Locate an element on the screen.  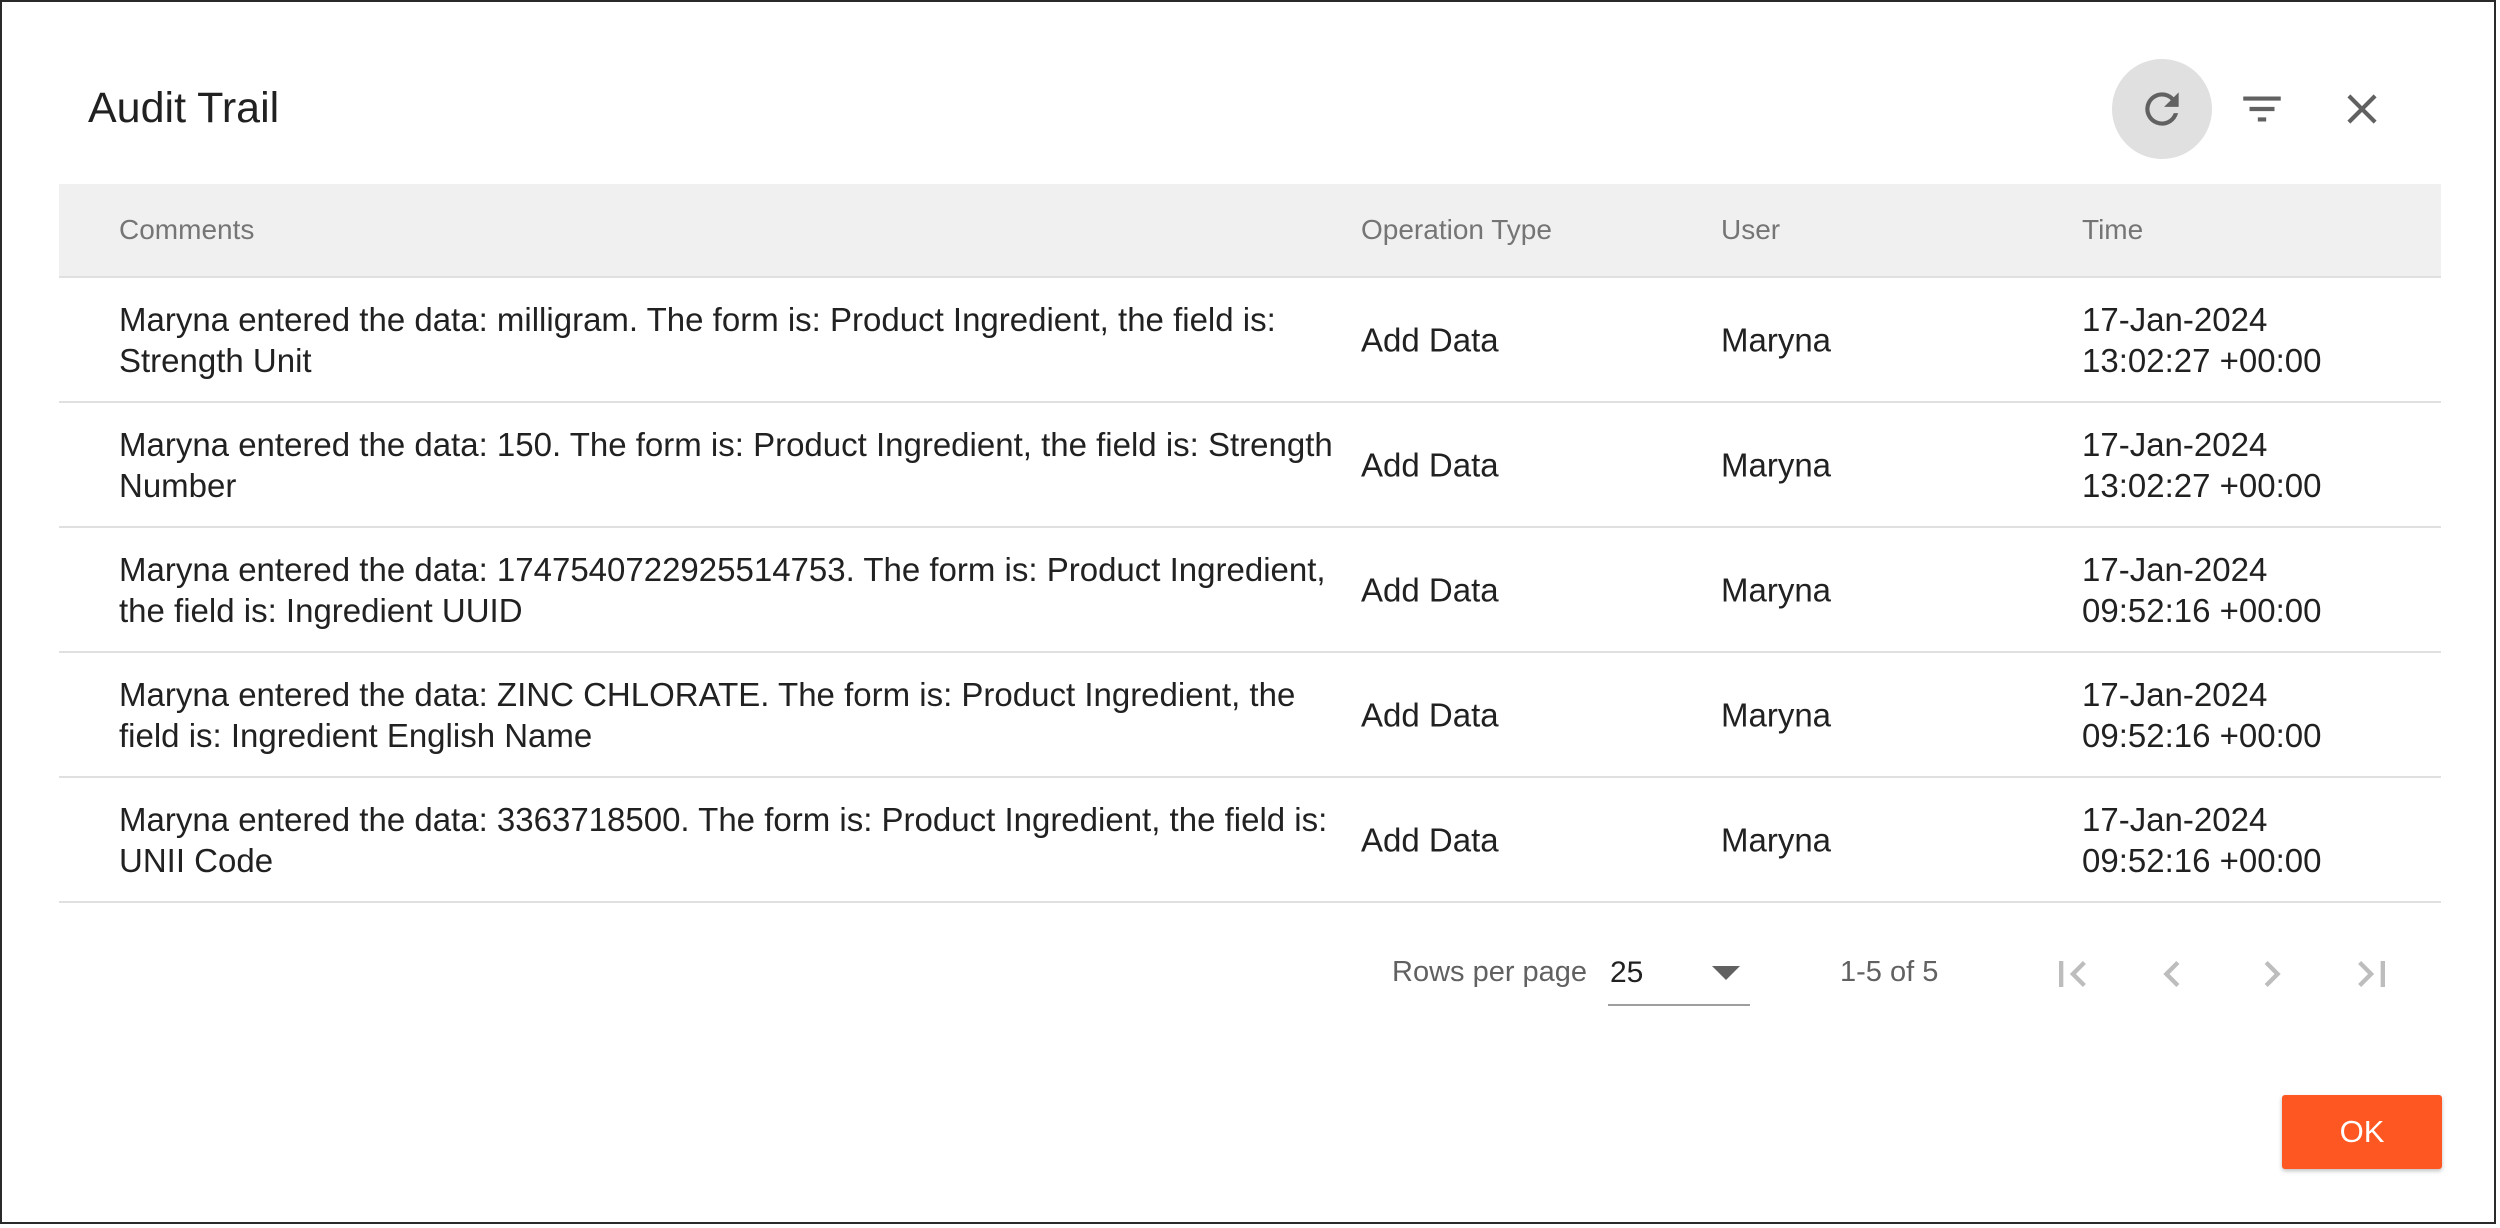
chevron-right-icon is located at coordinates (2272, 974).